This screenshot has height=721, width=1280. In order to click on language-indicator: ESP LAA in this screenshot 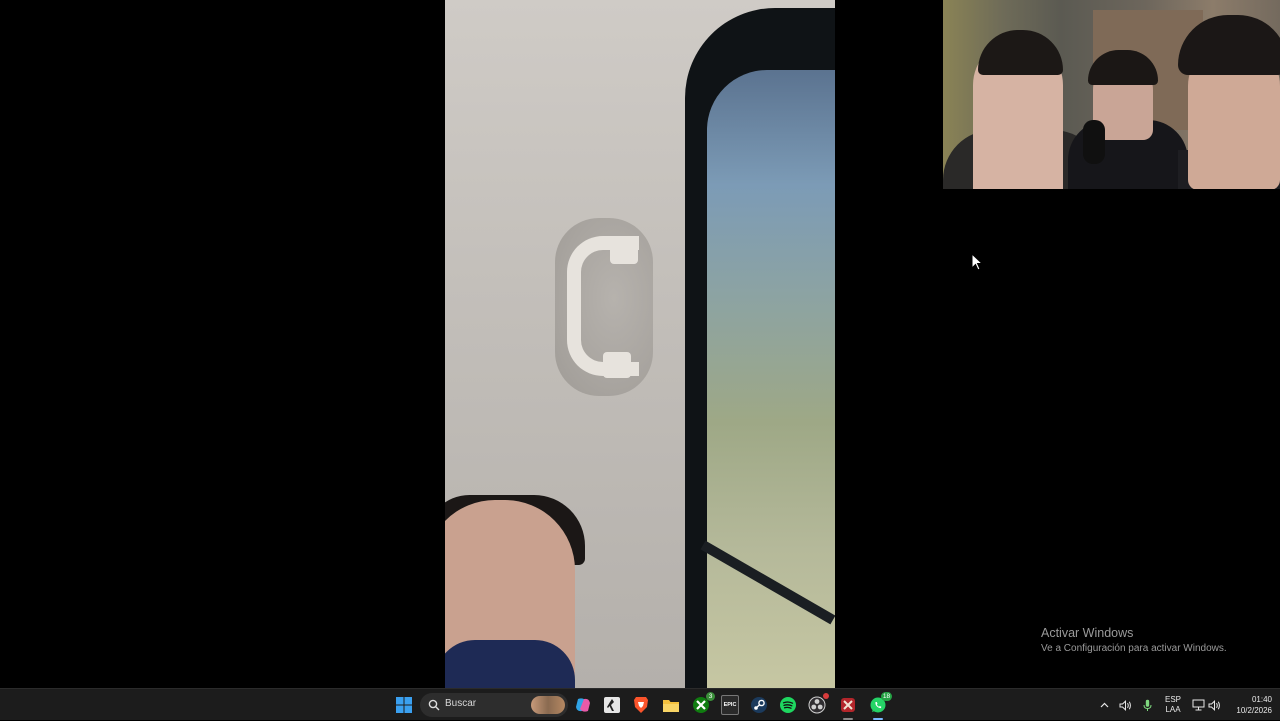, I will do `click(1173, 705)`.